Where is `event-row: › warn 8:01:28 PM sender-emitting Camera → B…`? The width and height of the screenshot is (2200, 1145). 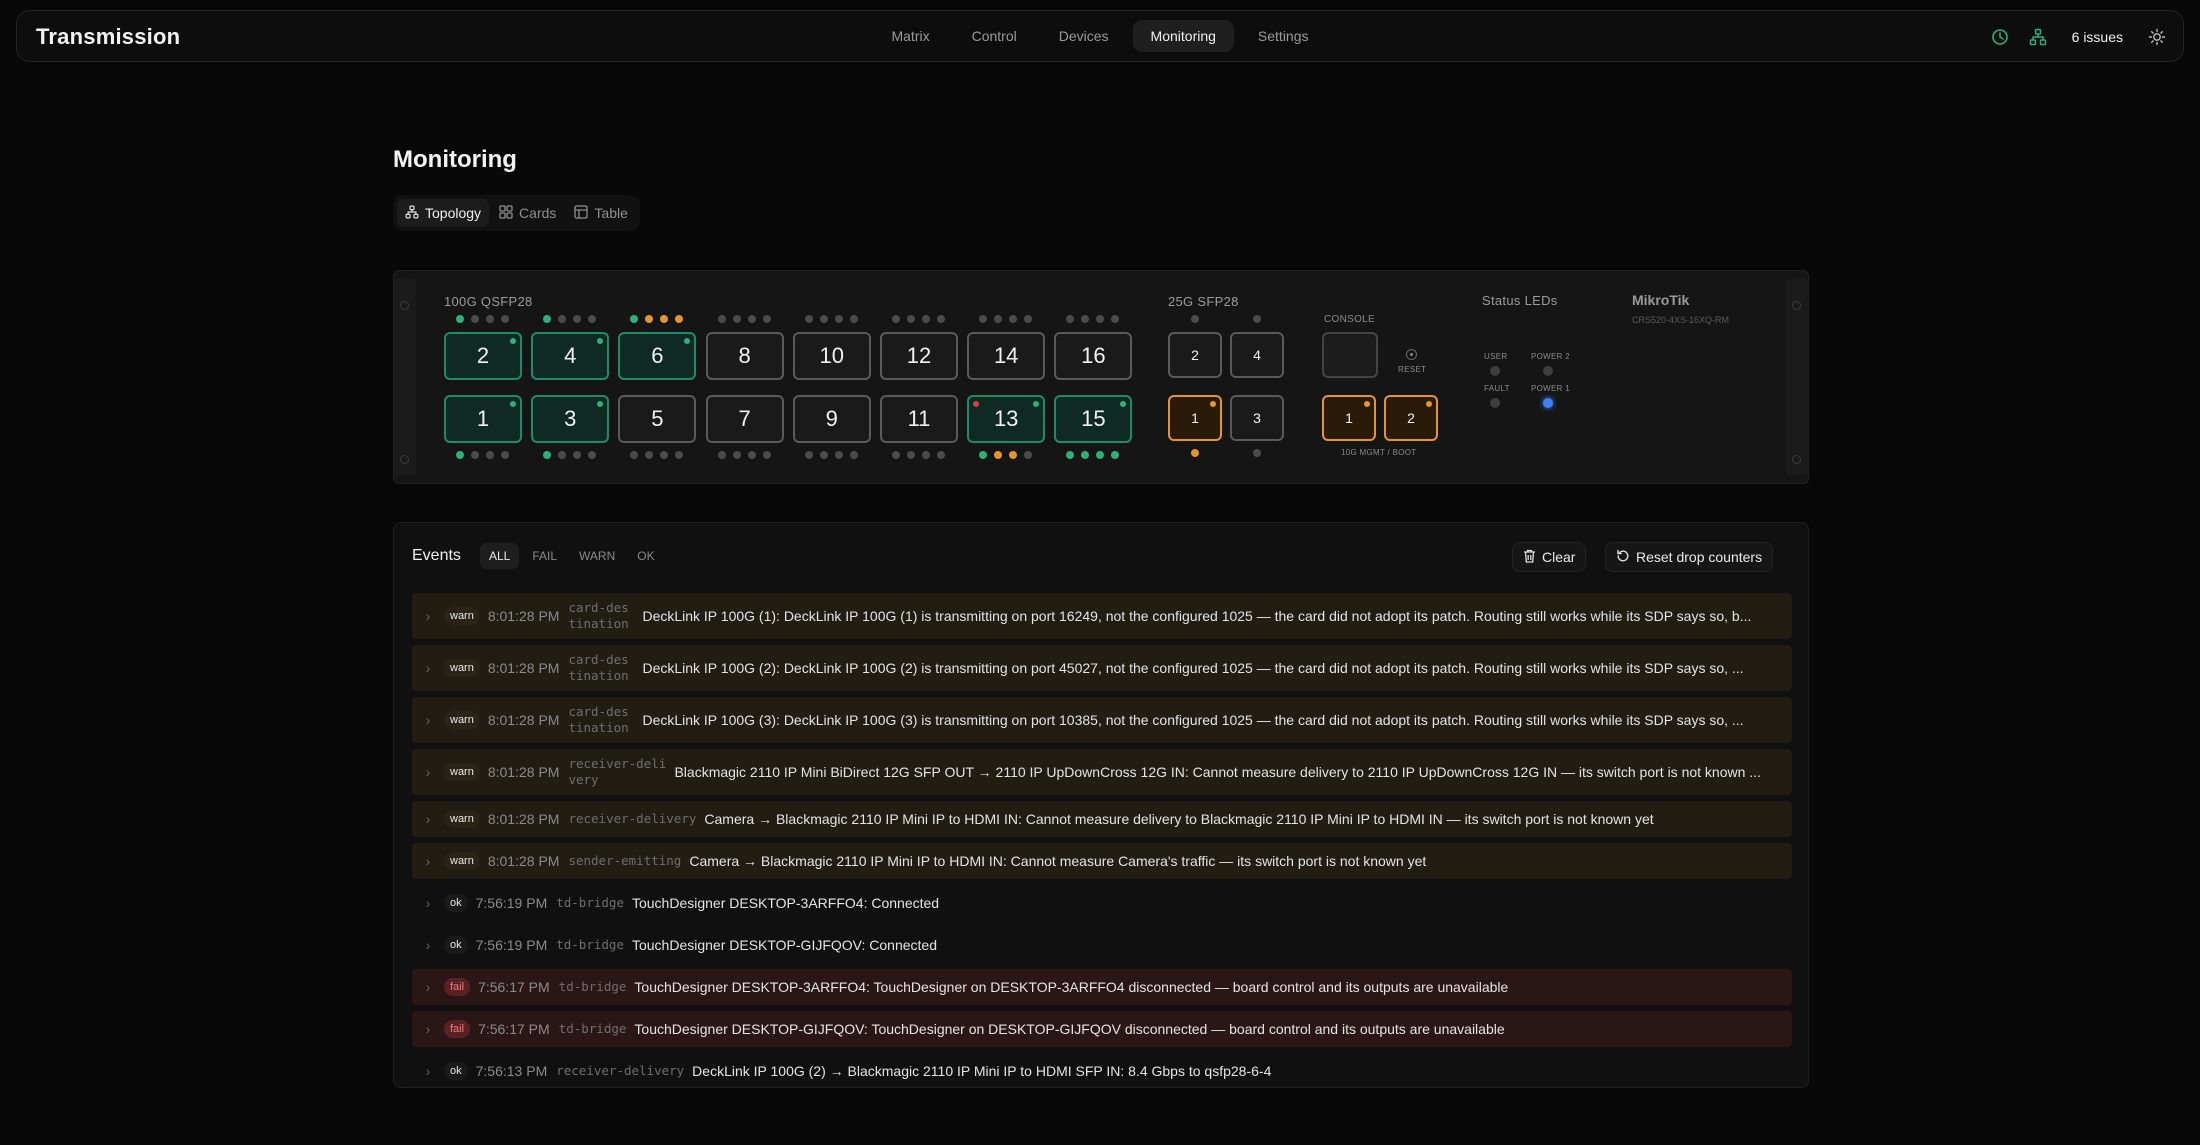 event-row: › warn 8:01:28 PM sender-emitting Camera → B… is located at coordinates (1102, 861).